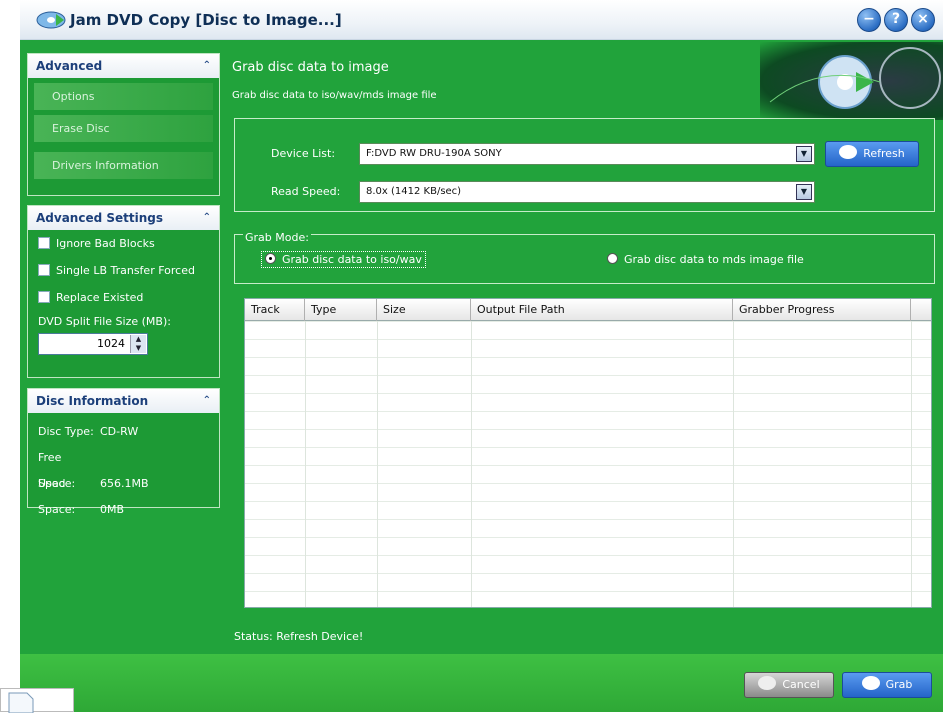 The width and height of the screenshot is (943, 716). I want to click on column-header-size: Size, so click(424, 310).